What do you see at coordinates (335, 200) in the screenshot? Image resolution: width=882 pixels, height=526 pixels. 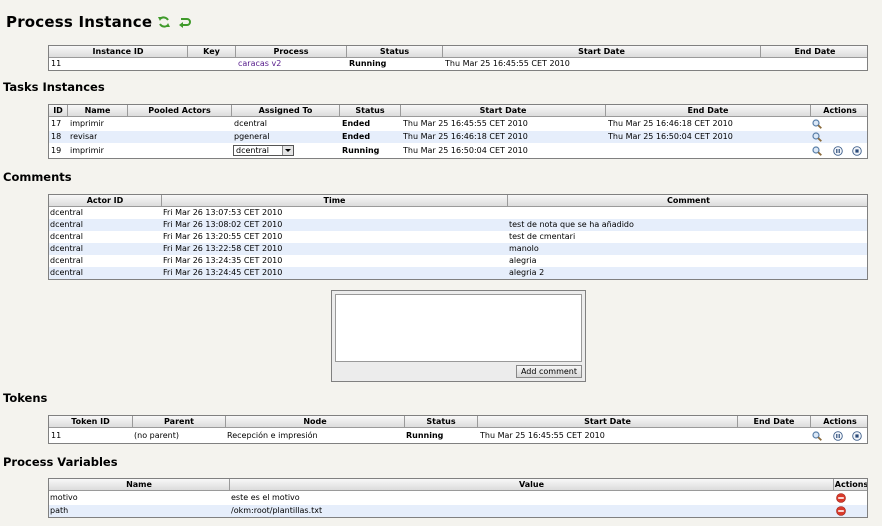 I see `col-time: Time` at bounding box center [335, 200].